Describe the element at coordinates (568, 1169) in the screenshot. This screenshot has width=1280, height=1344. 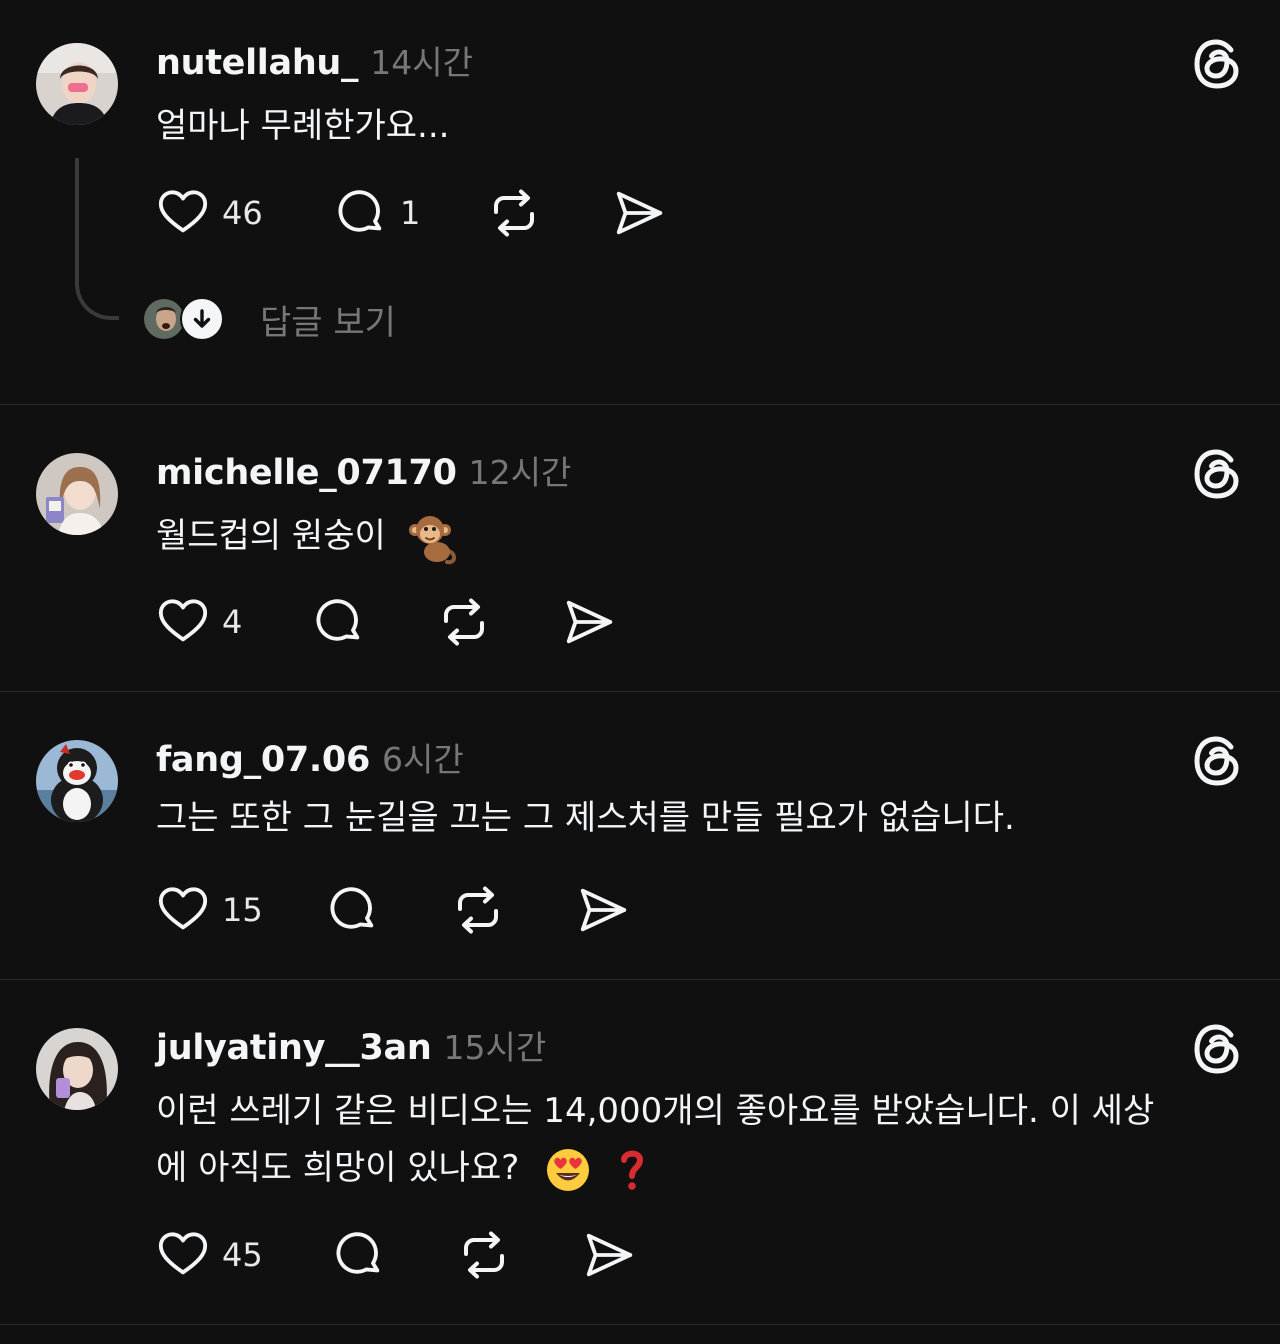
I see `heart-eyes-emoji` at that location.